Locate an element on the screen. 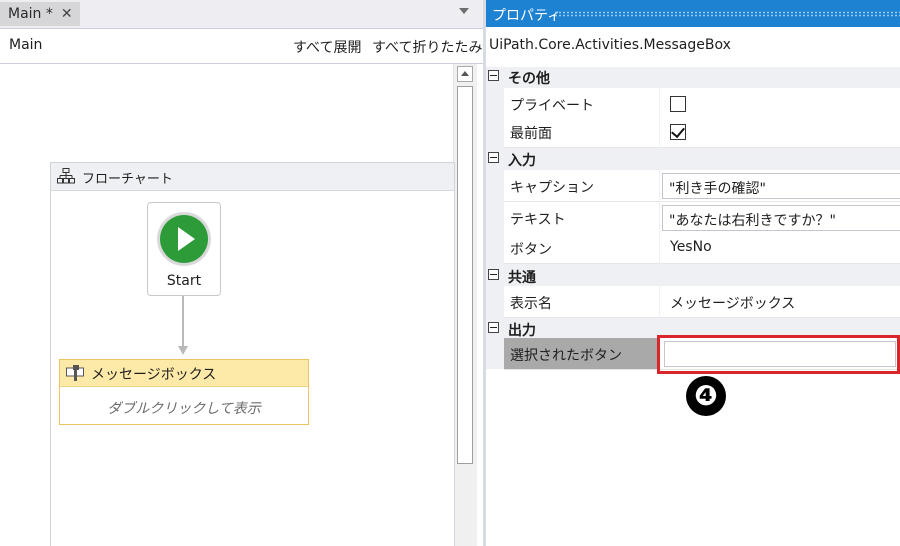 Image resolution: width=900 pixels, height=546 pixels. property-value: "利き手の確認" is located at coordinates (780, 186).